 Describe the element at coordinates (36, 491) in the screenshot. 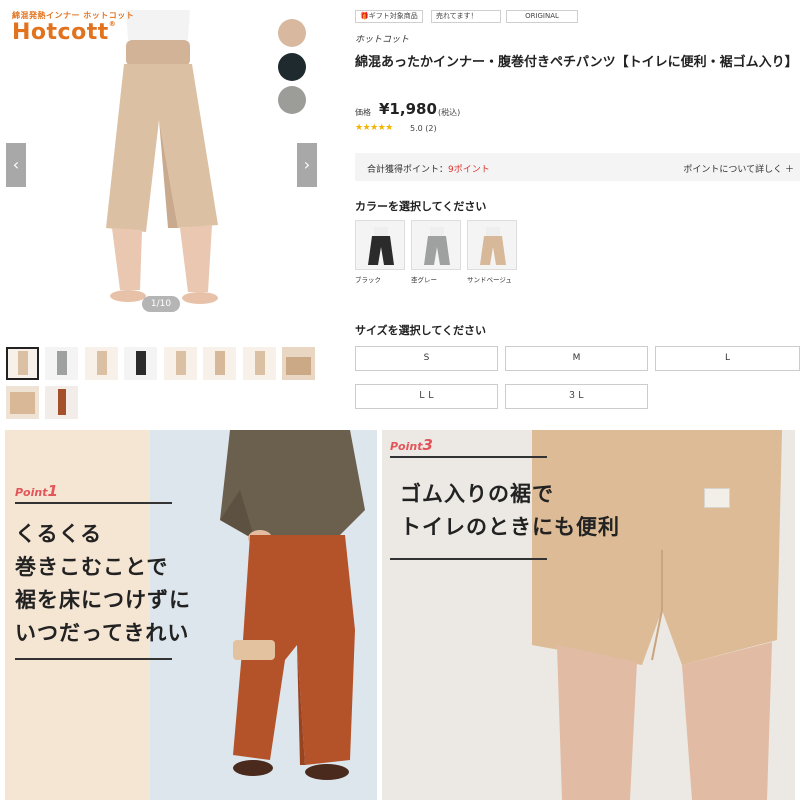

I see `point-label: Point1` at that location.